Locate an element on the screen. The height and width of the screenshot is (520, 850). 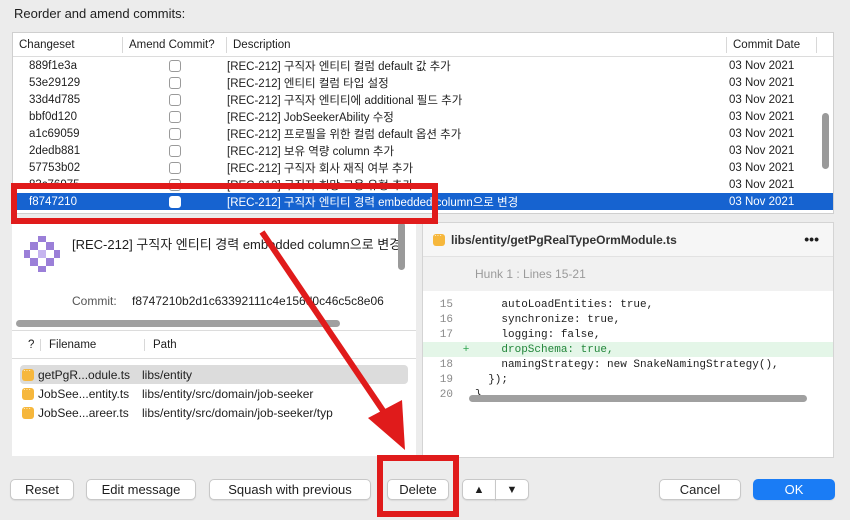
file-name: JobSee...entity.ts is located at coordinates (84, 393).